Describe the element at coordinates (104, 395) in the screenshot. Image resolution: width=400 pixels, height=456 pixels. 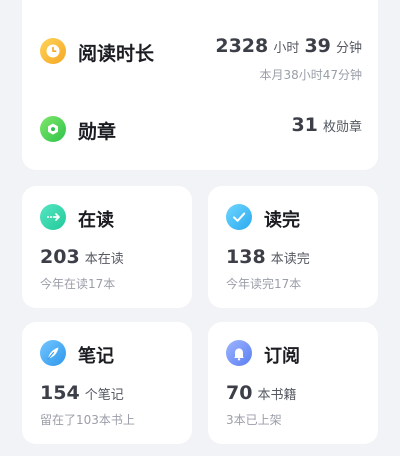
I see `card-notes-unit: 个笔记` at that location.